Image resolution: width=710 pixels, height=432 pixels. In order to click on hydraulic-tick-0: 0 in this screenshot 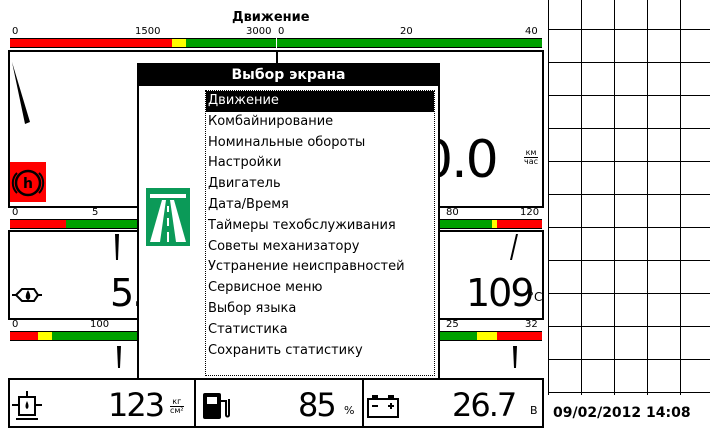, I will do `click(15, 324)`.